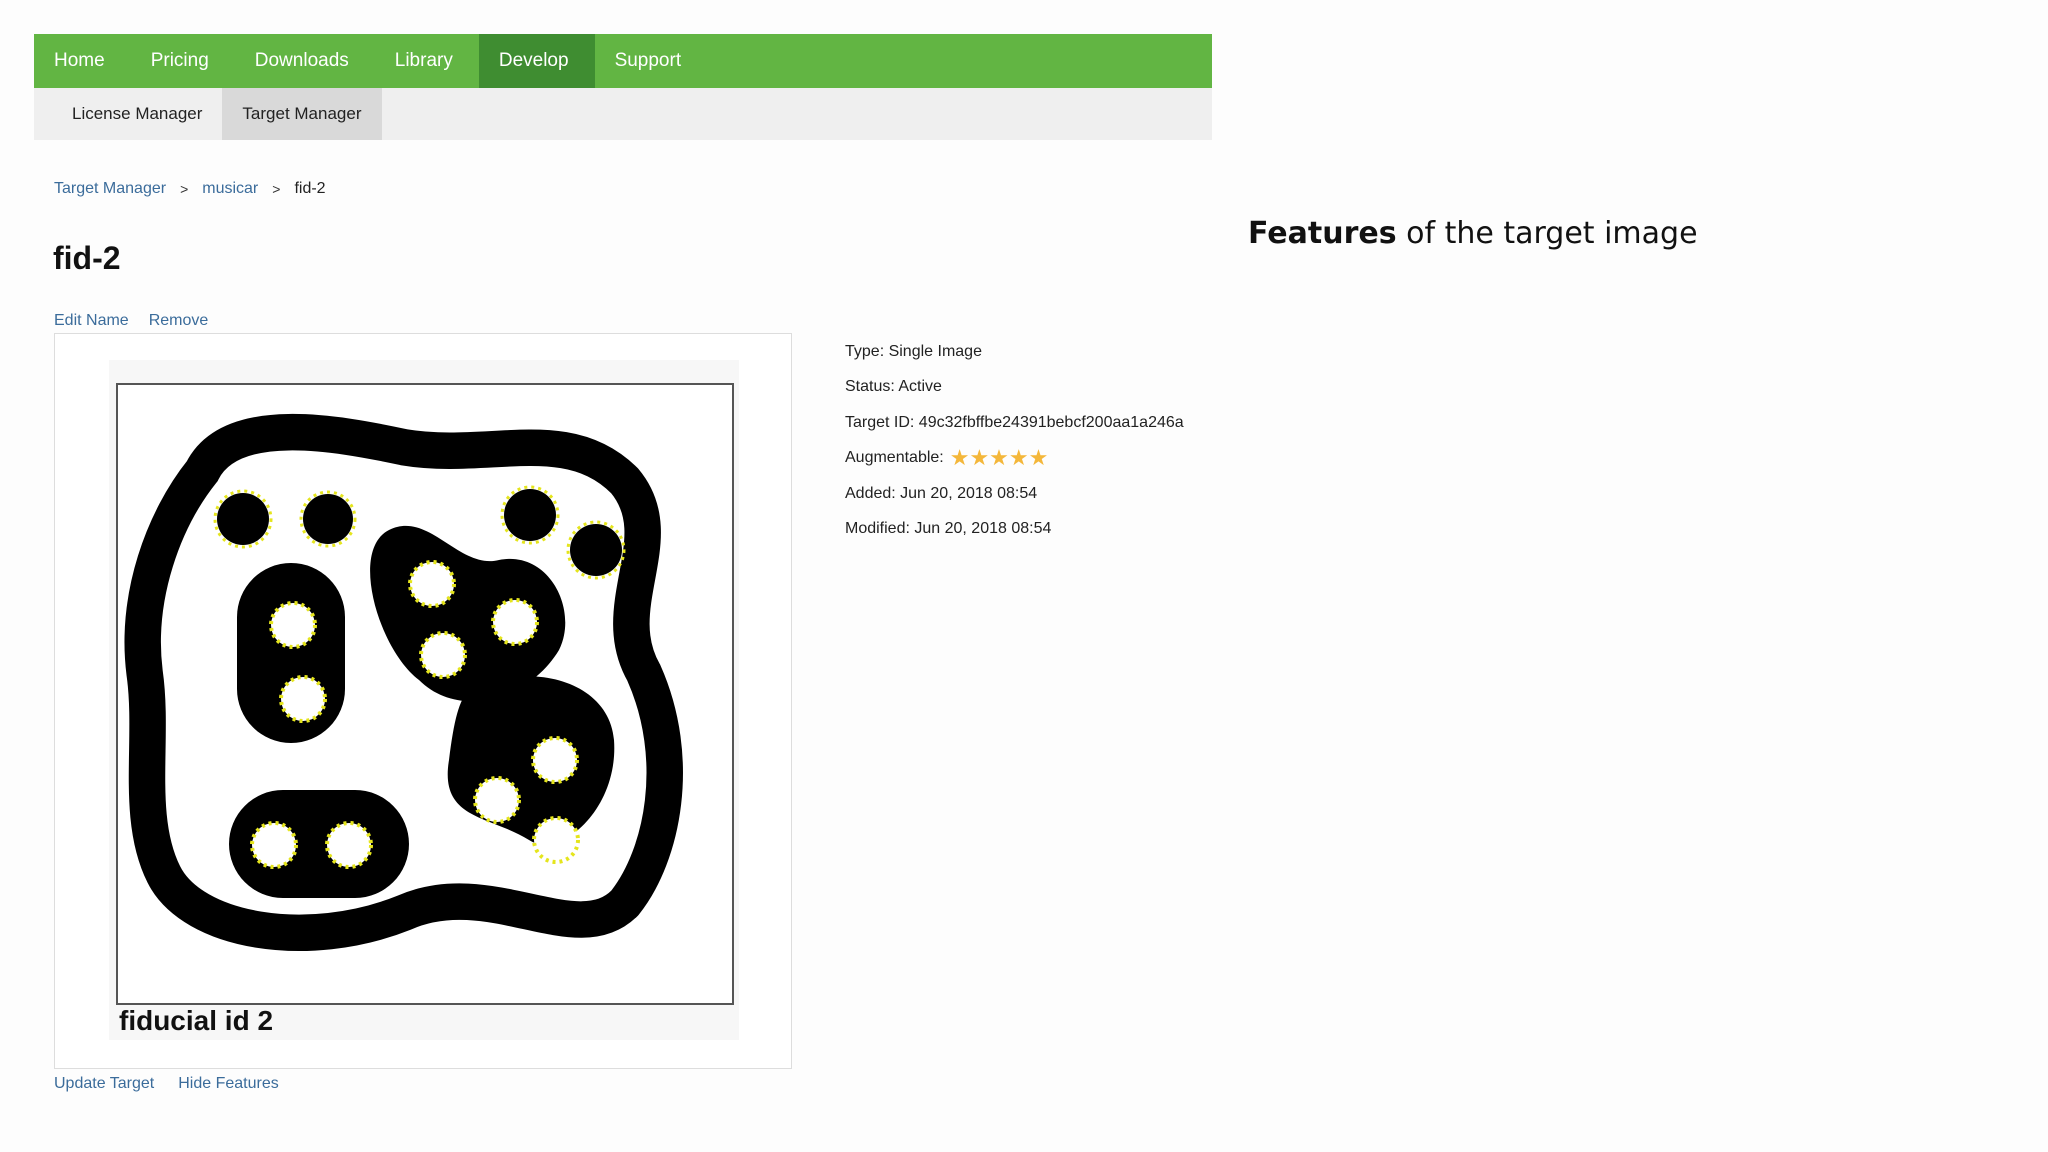 The image size is (2048, 1152). What do you see at coordinates (1547, 233) in the screenshot?
I see `caption-rest: of the target image` at bounding box center [1547, 233].